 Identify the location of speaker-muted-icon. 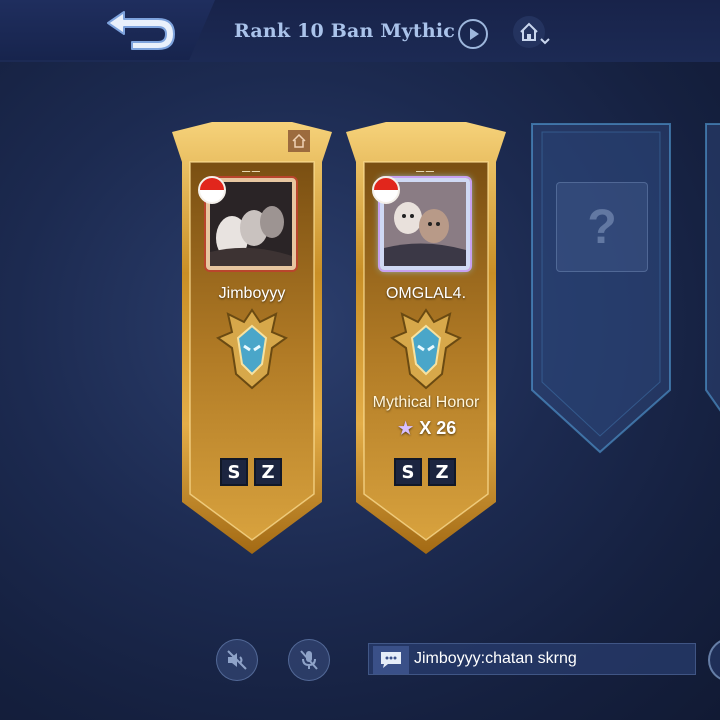
(237, 660).